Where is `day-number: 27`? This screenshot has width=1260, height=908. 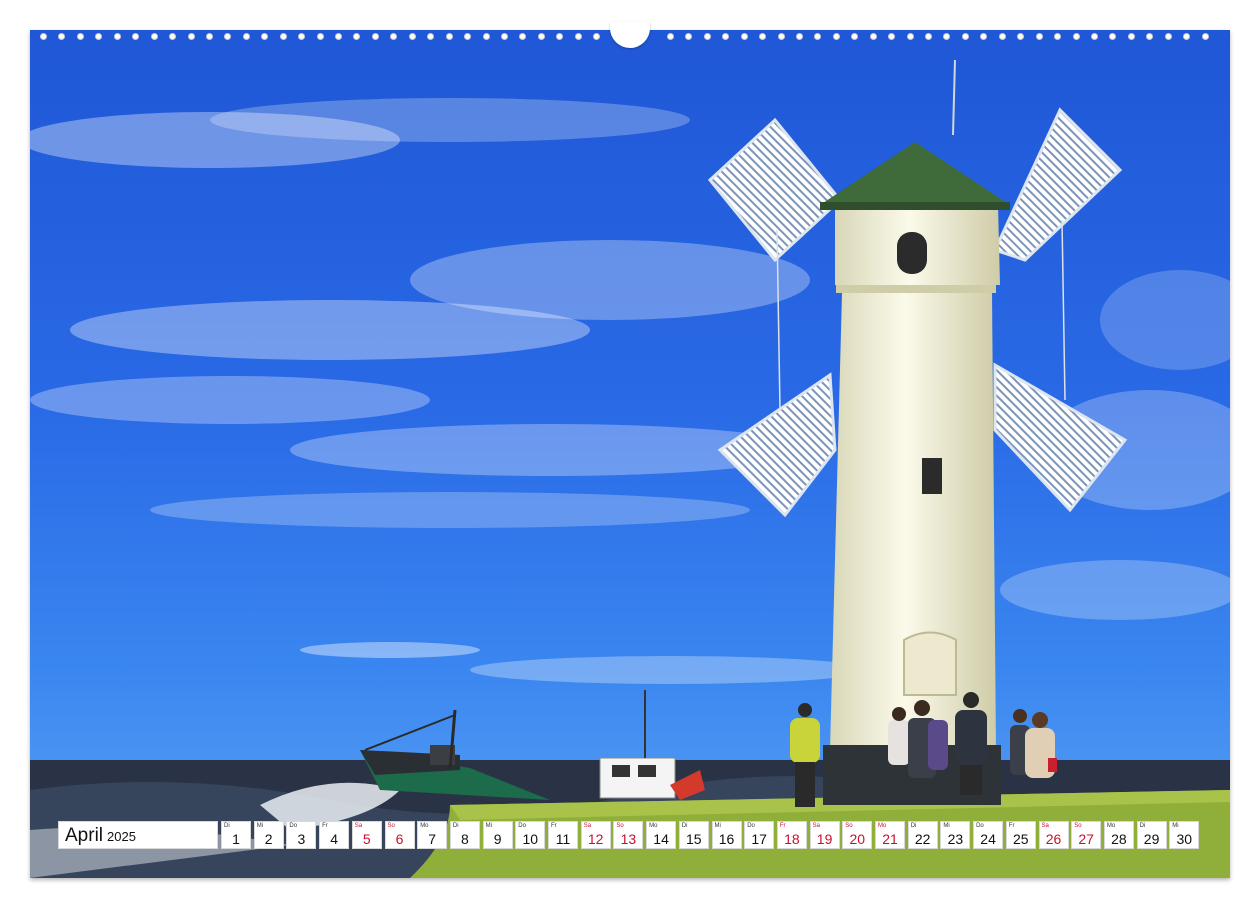 day-number: 27 is located at coordinates (1086, 839).